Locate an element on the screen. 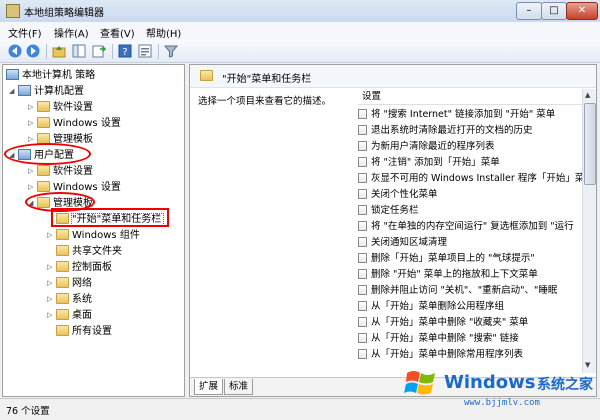 The width and height of the screenshot is (600, 420). filter-icon is located at coordinates (171, 51).